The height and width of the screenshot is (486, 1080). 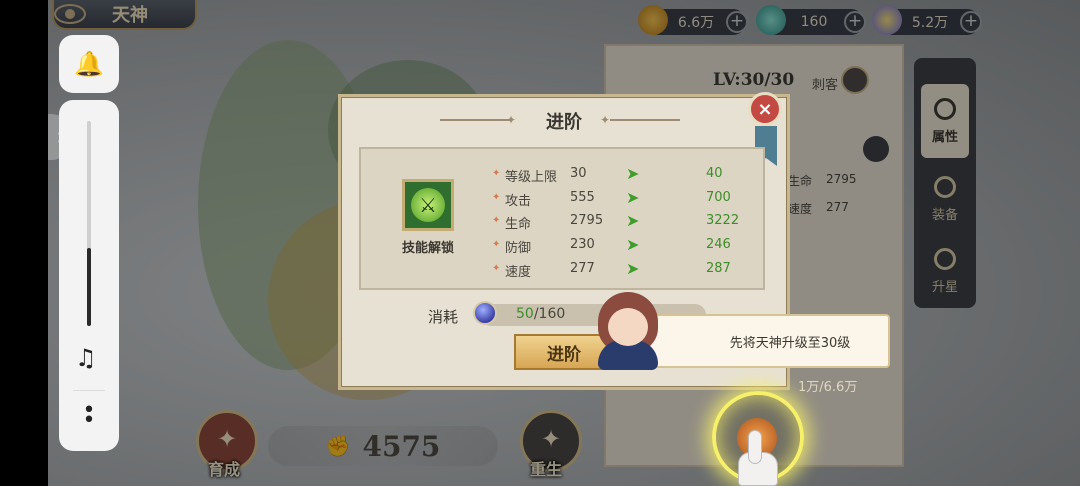 I want to click on guide-message: 先将天神升级至30级, so click(x=790, y=343).